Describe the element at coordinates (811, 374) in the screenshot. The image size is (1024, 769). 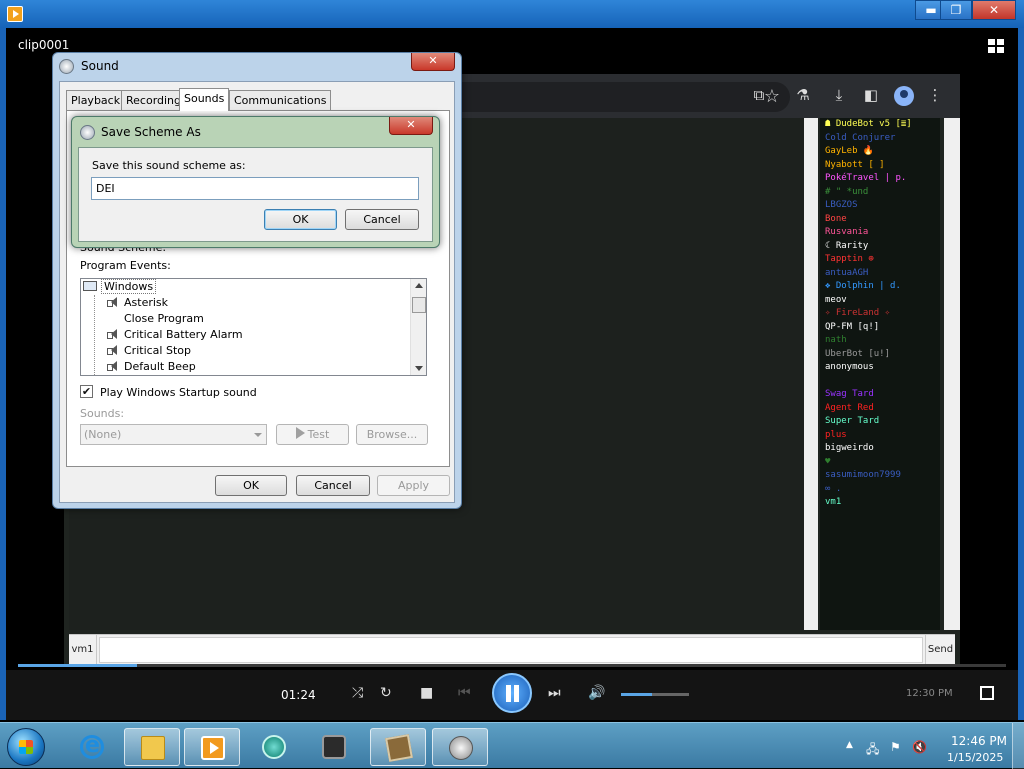
I see `chat-scrollbar` at that location.